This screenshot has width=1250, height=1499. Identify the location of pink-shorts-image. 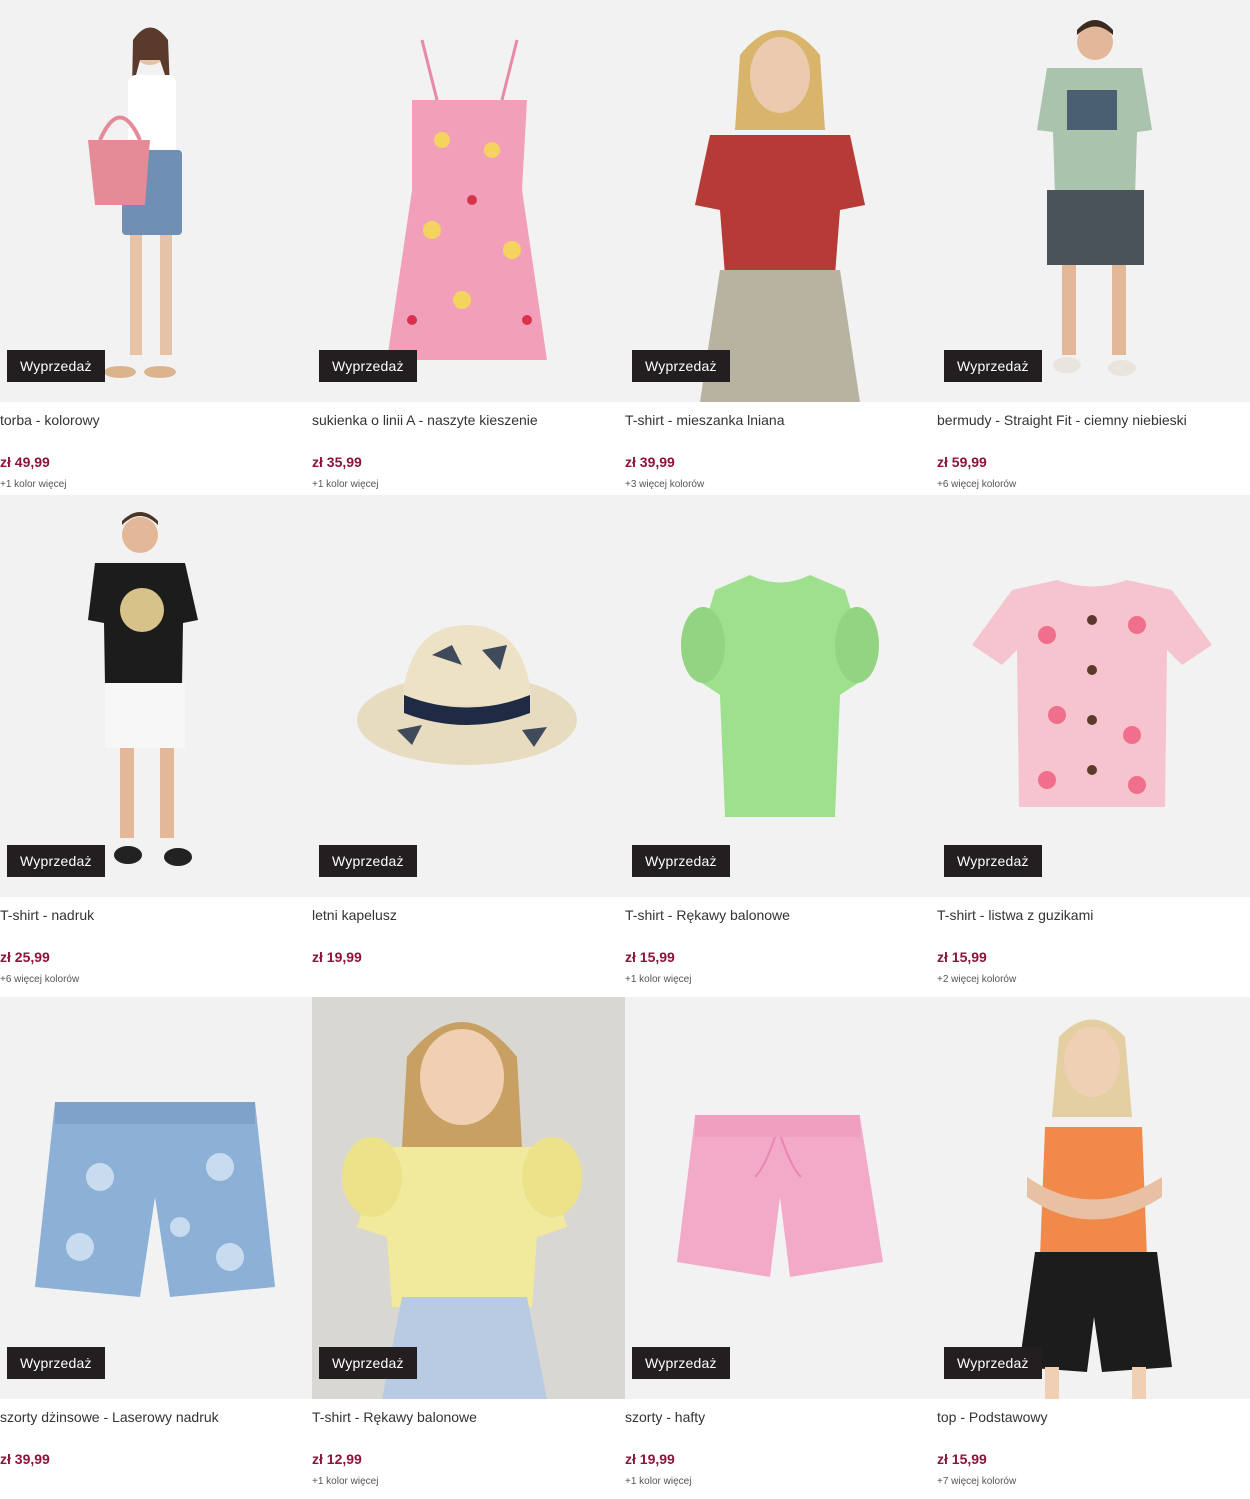
(781, 1198).